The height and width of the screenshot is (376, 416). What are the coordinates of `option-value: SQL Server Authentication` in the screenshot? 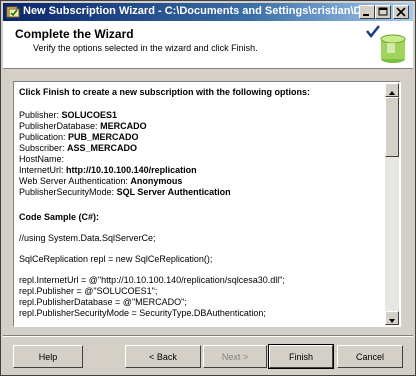 It's located at (173, 192).